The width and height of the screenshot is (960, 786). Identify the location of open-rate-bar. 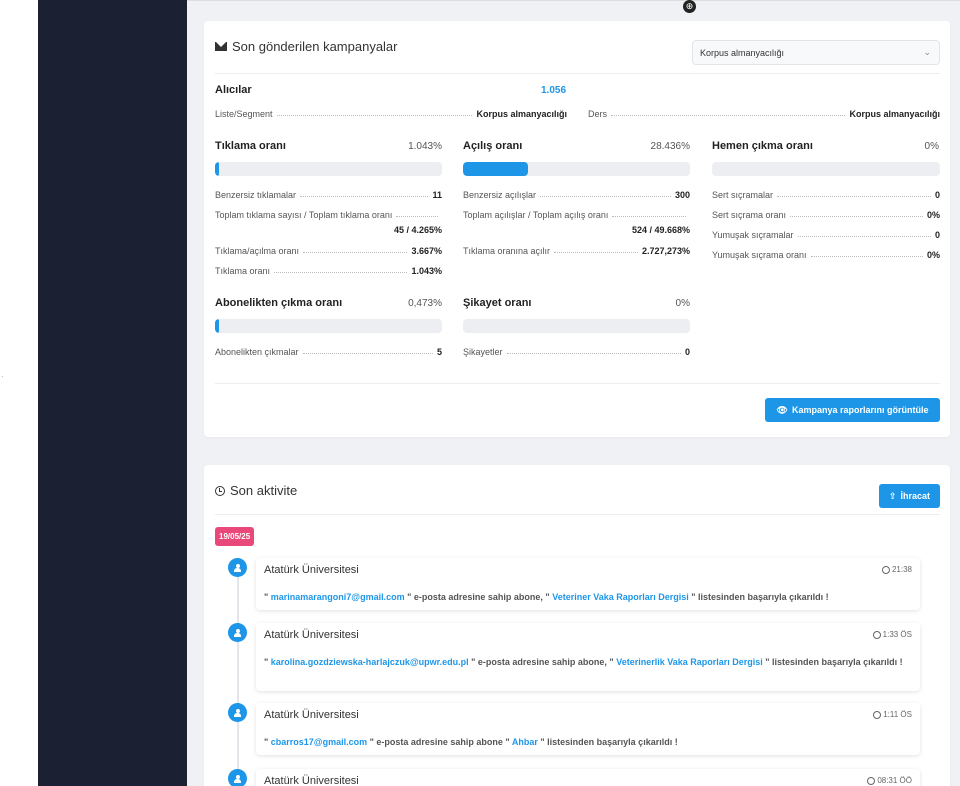
(576, 169).